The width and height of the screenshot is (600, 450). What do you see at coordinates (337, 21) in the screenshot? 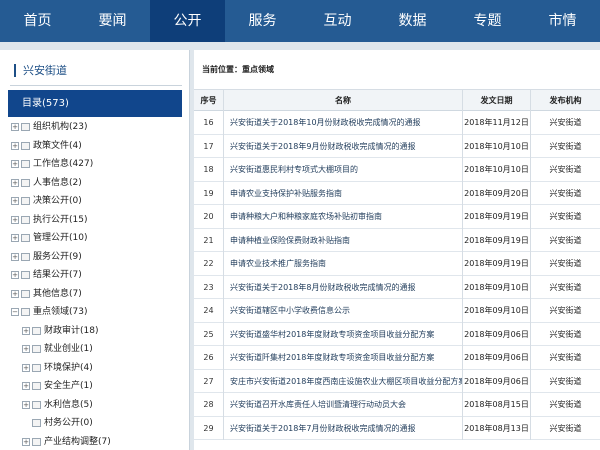
I see `nav-item: 互动` at bounding box center [337, 21].